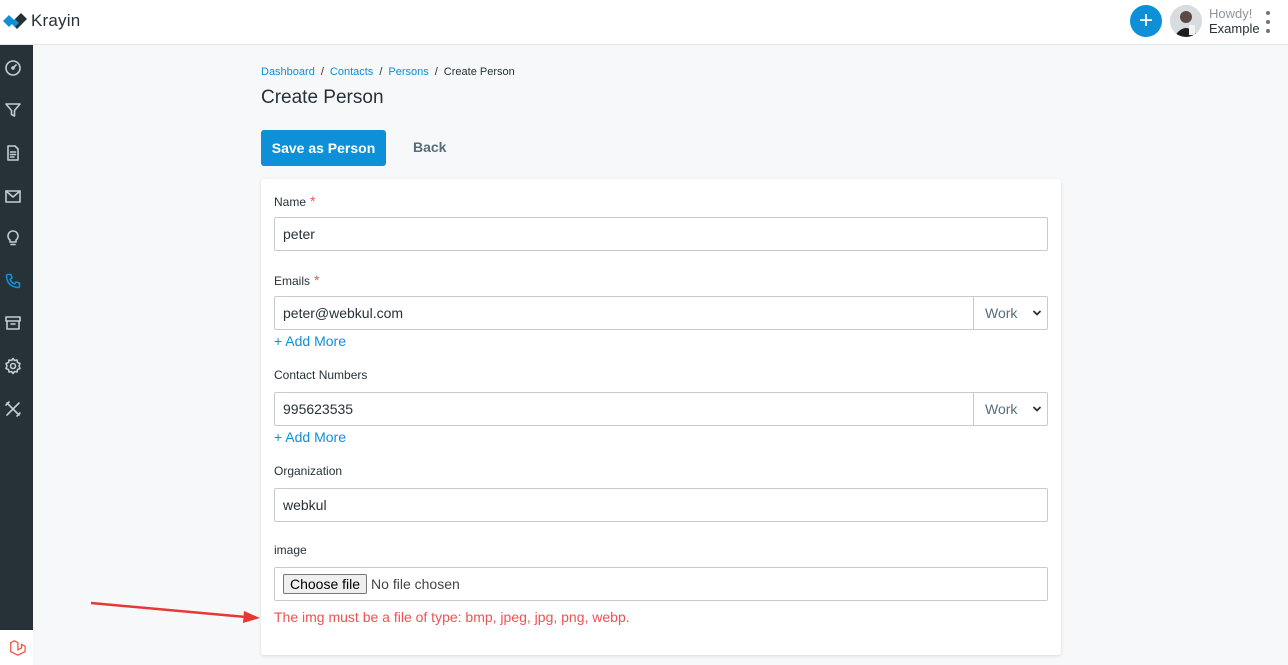  I want to click on emails-label: Emails *, so click(296, 280).